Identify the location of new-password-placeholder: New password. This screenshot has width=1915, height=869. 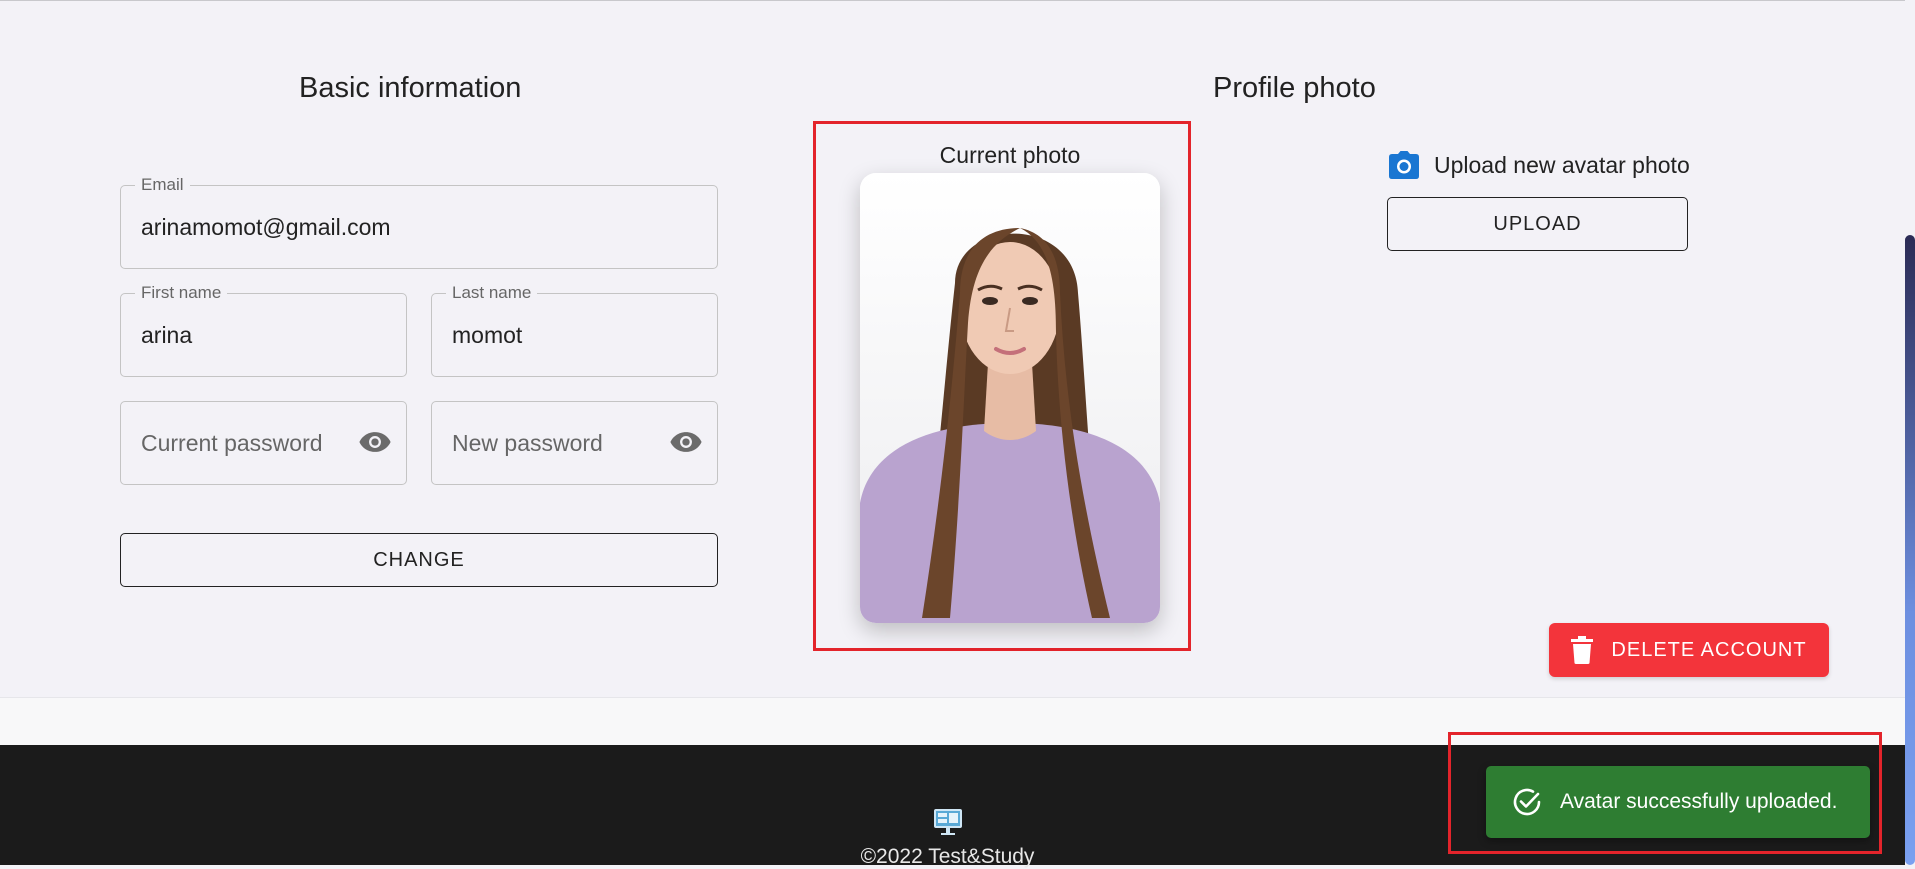
(527, 443).